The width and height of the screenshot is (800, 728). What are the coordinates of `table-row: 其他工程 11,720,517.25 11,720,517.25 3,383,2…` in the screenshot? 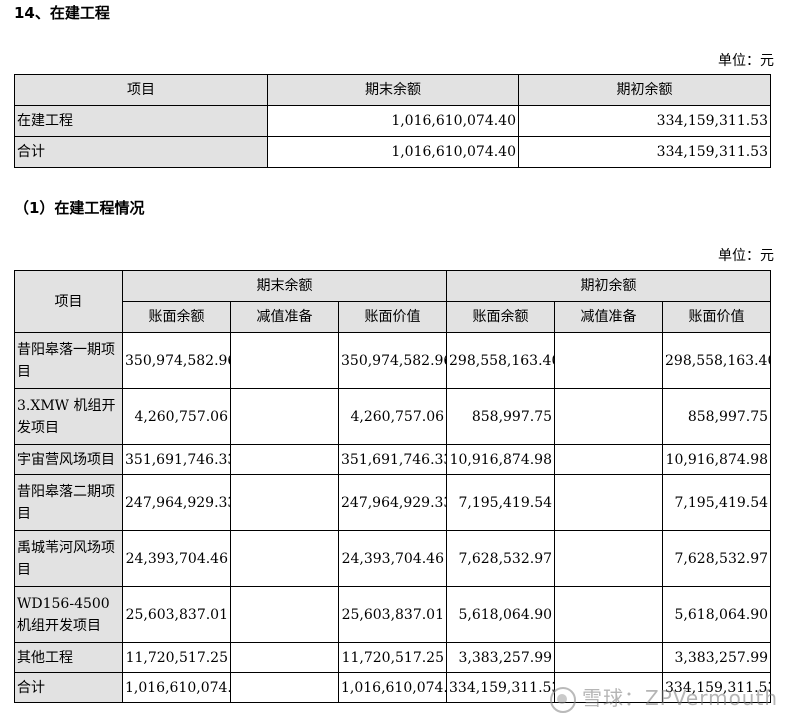 It's located at (393, 657).